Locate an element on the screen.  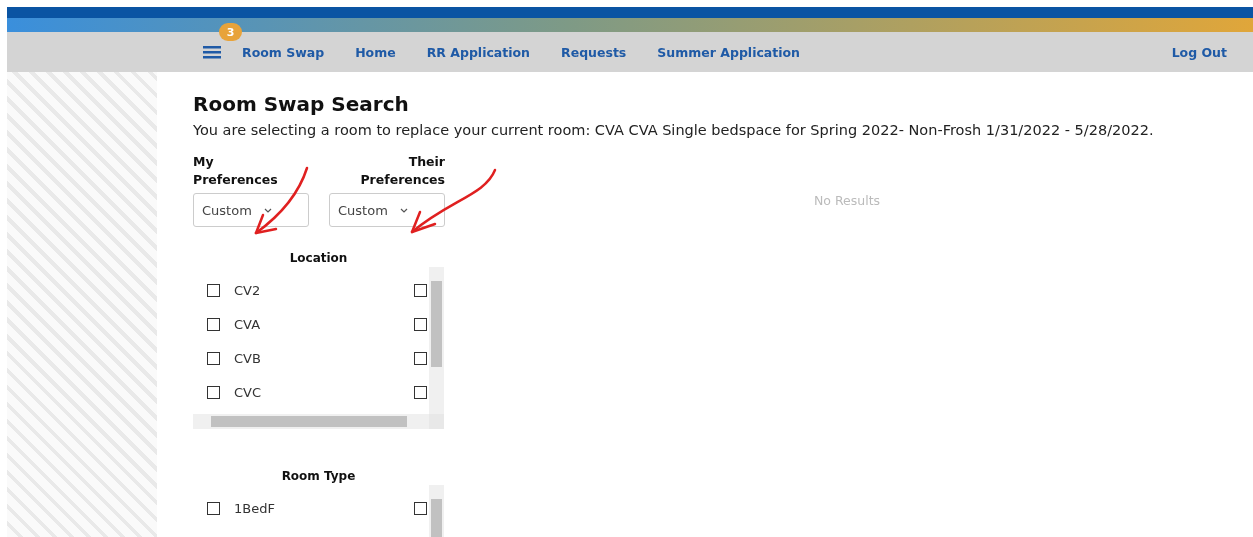
nav-link: Summer Application is located at coordinates (728, 52).